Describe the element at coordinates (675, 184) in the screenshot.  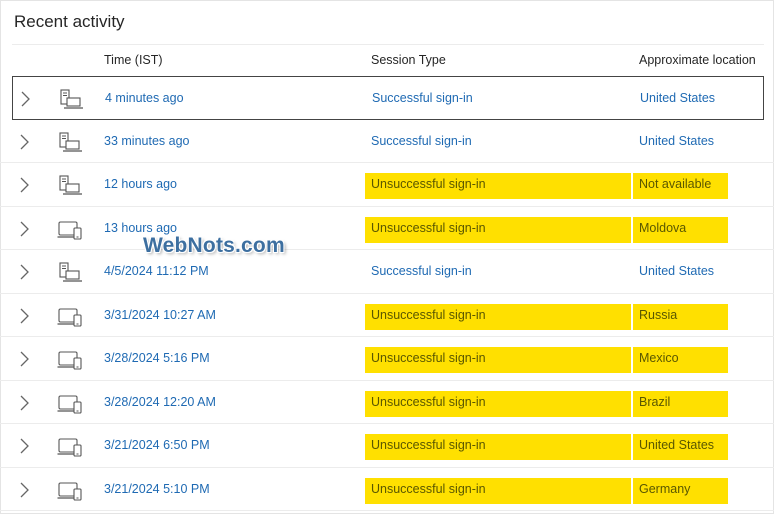
I see `approximate-location: Not available` at that location.